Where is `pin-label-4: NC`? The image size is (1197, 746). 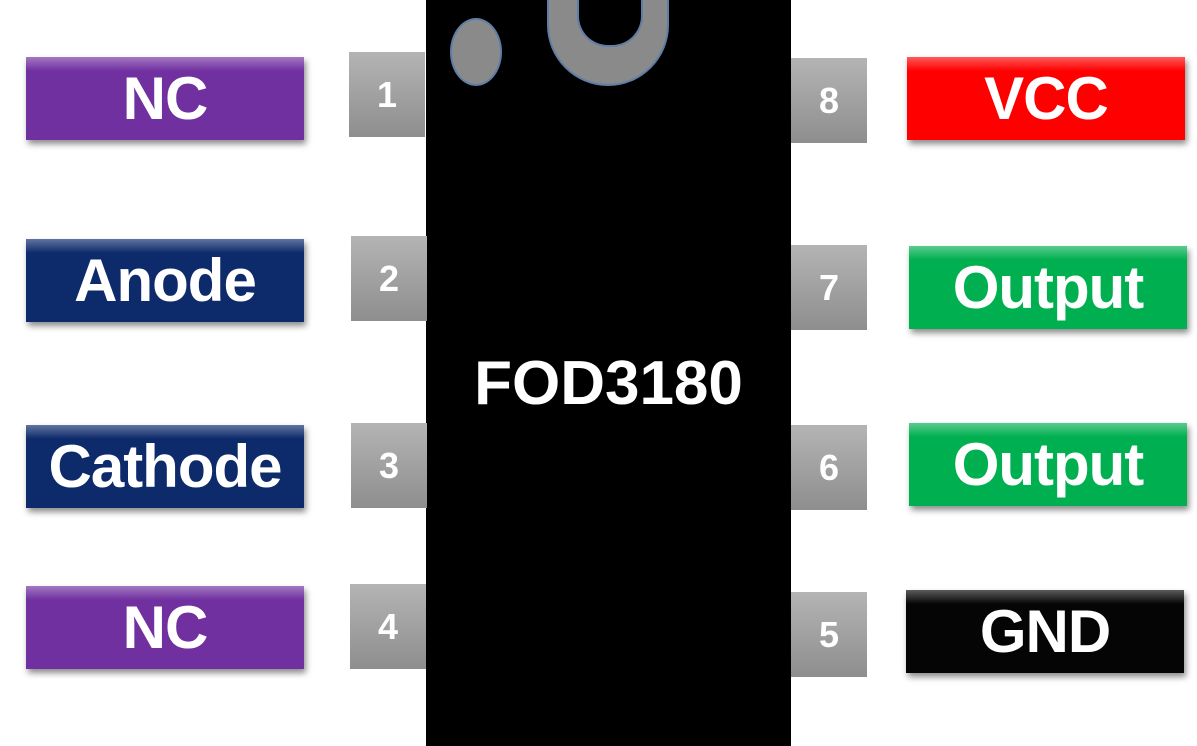 pin-label-4: NC is located at coordinates (165, 627).